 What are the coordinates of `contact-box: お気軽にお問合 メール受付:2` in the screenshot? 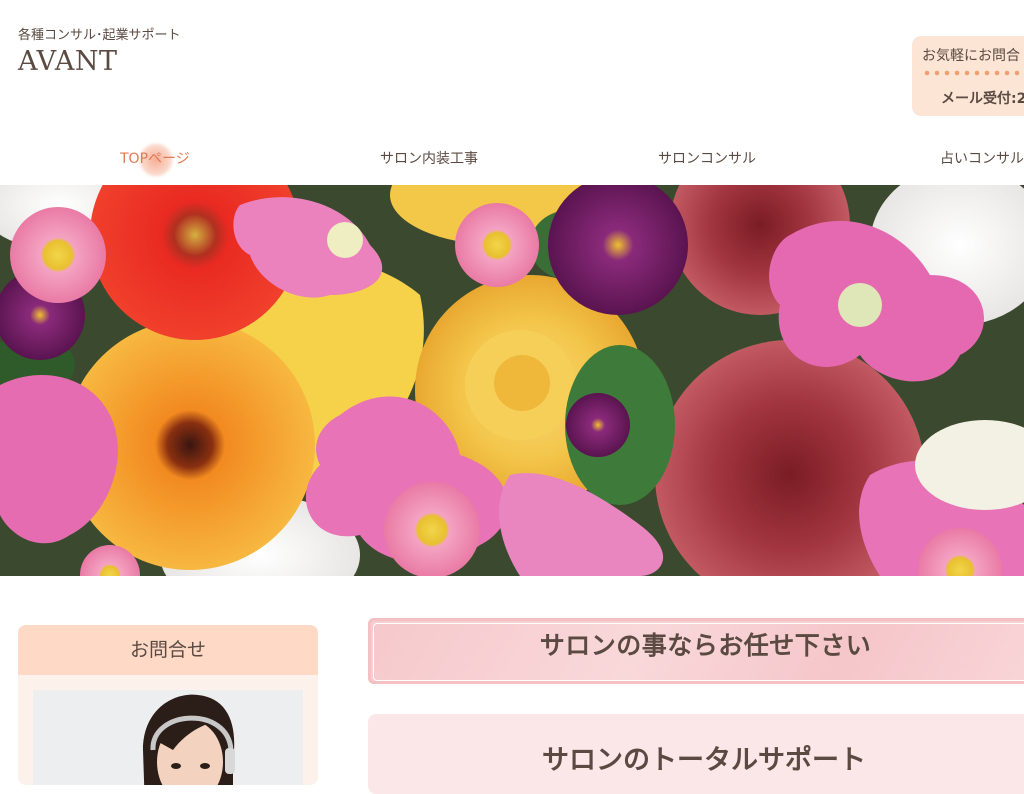 It's located at (968, 76).